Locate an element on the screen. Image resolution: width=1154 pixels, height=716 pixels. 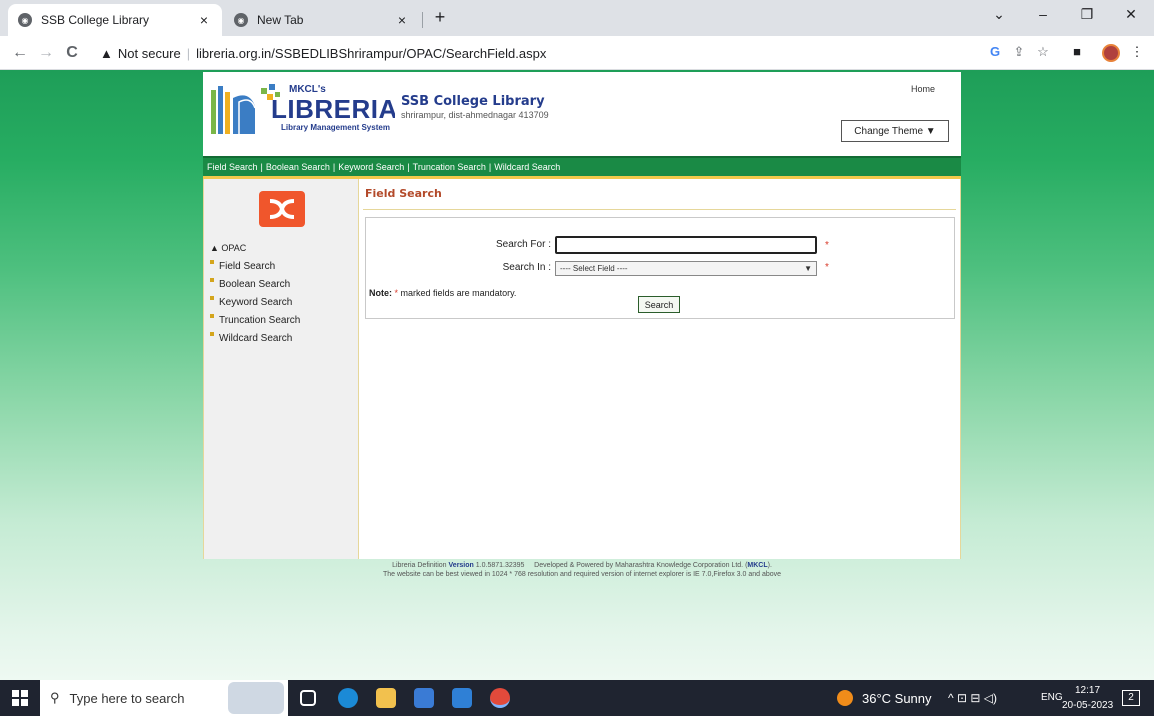
not-secure-label: Not secure is located at coordinates (149, 53).